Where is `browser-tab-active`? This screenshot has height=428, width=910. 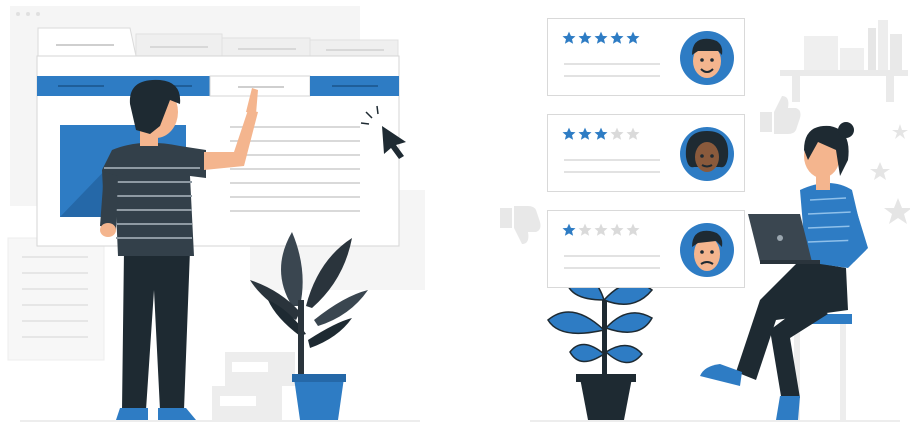
browser-tab-active is located at coordinates (87, 42).